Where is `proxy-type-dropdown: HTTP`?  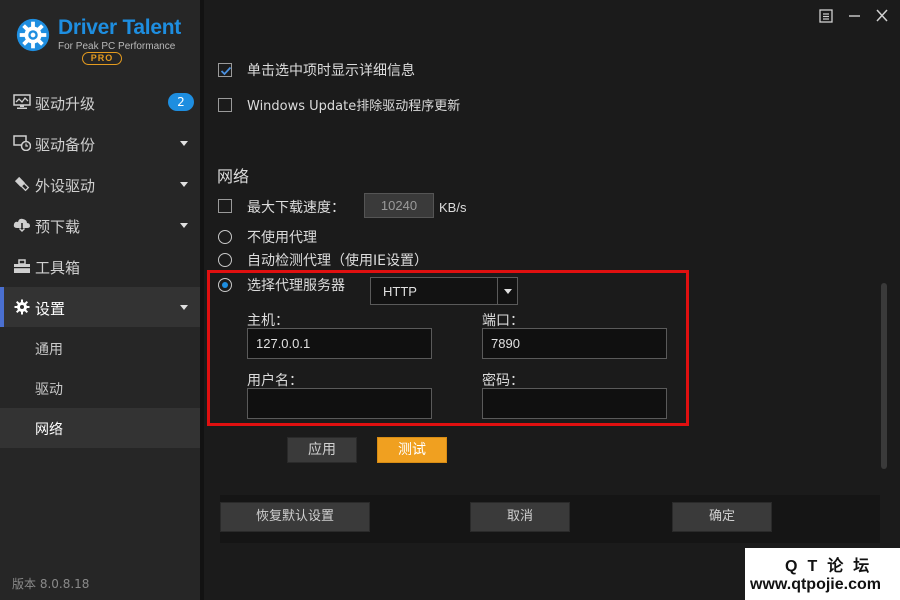
proxy-type-dropdown: HTTP is located at coordinates (444, 291).